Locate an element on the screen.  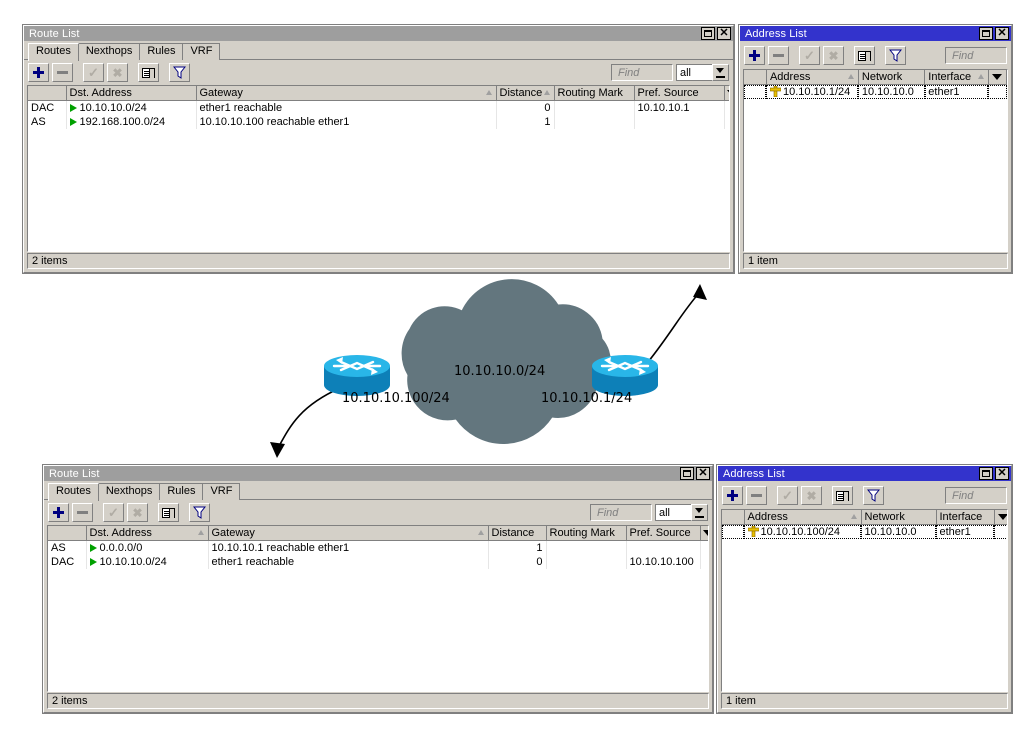
titlebar-route-list-bottom: Route List ✕ is located at coordinates (378, 473).